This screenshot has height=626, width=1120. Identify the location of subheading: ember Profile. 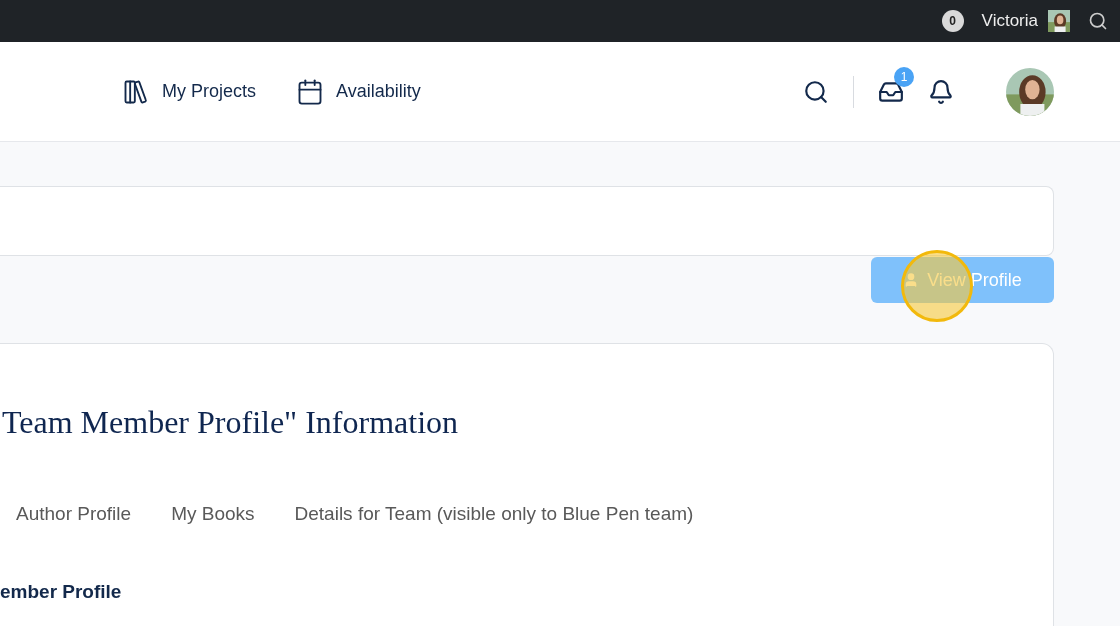
(61, 592).